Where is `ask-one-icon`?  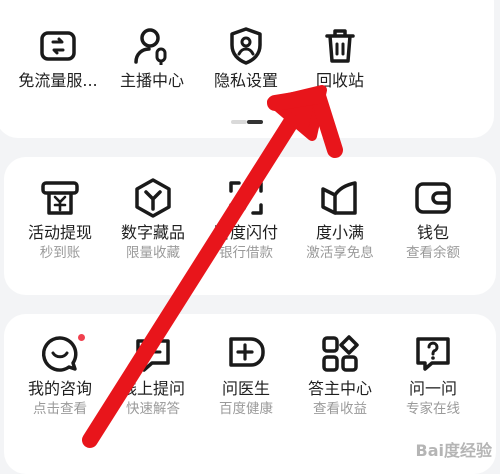 ask-one-icon is located at coordinates (433, 354).